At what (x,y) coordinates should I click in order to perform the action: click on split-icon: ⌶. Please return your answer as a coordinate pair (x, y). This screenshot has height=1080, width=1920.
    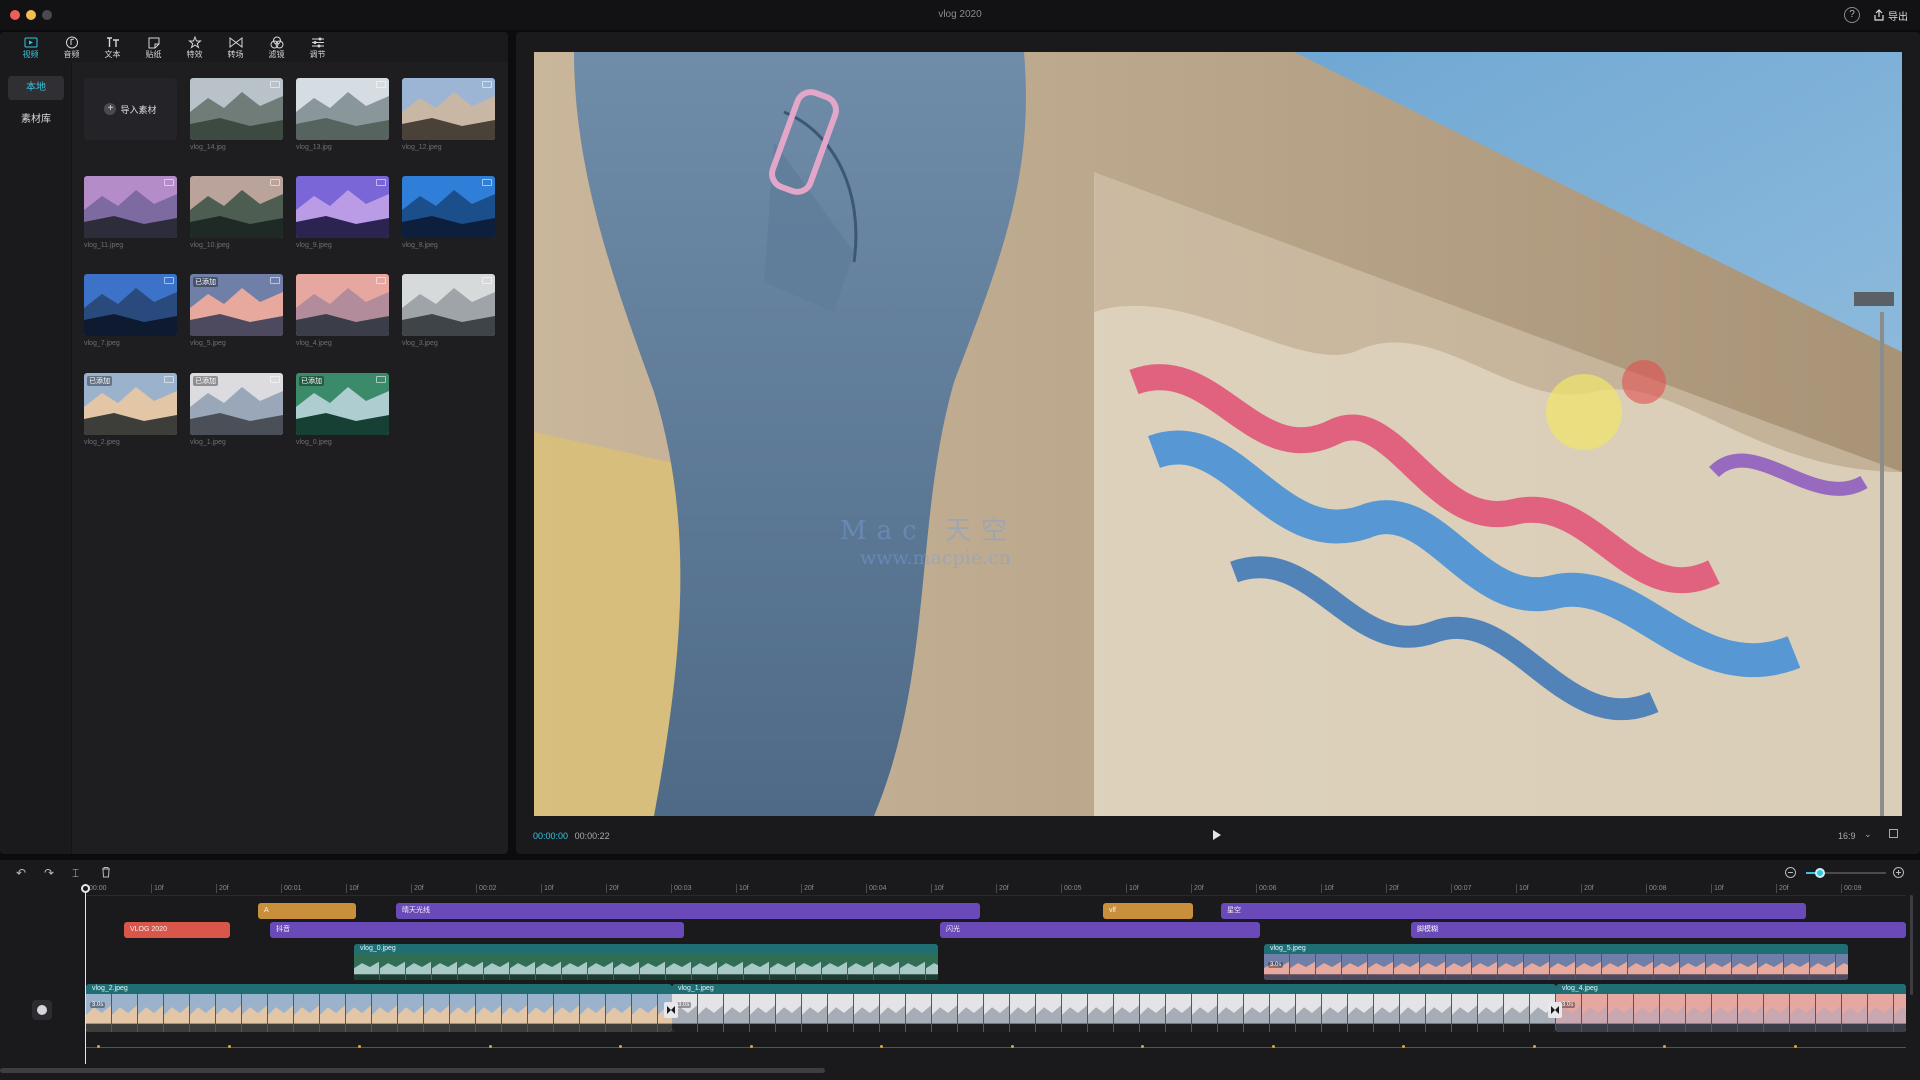
    Looking at the image, I should click on (75, 873).